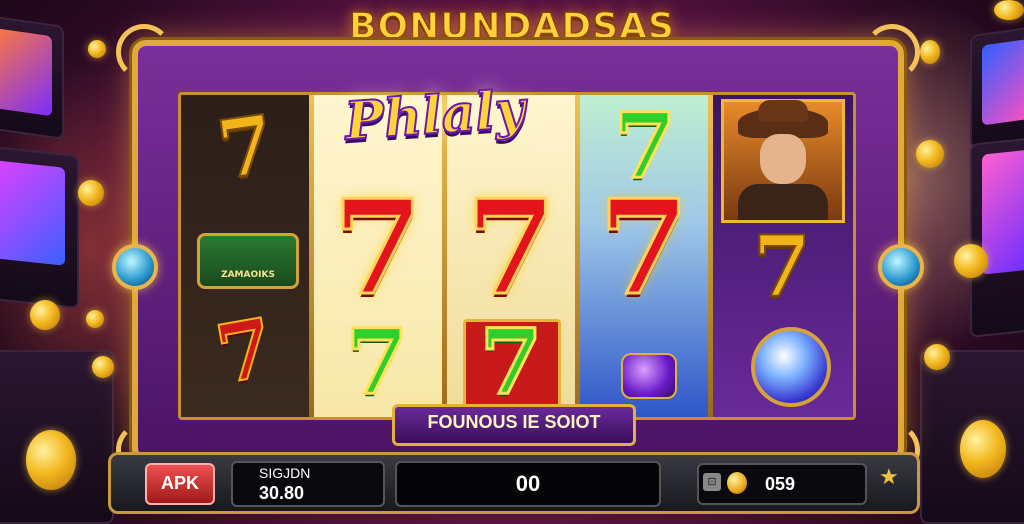 This screenshot has width=1024, height=524. What do you see at coordinates (514, 425) in the screenshot?
I see `sub-banner: FOUNOUS IE SOIOT` at bounding box center [514, 425].